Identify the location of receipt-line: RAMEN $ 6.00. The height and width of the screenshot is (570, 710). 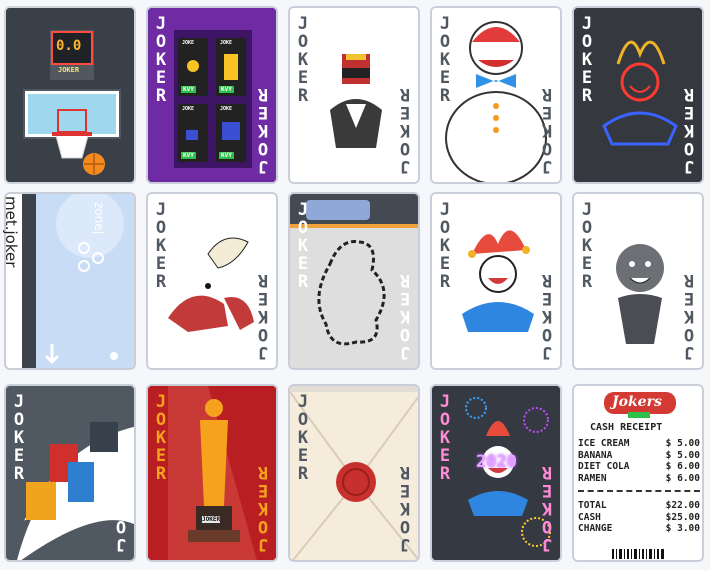
(639, 478).